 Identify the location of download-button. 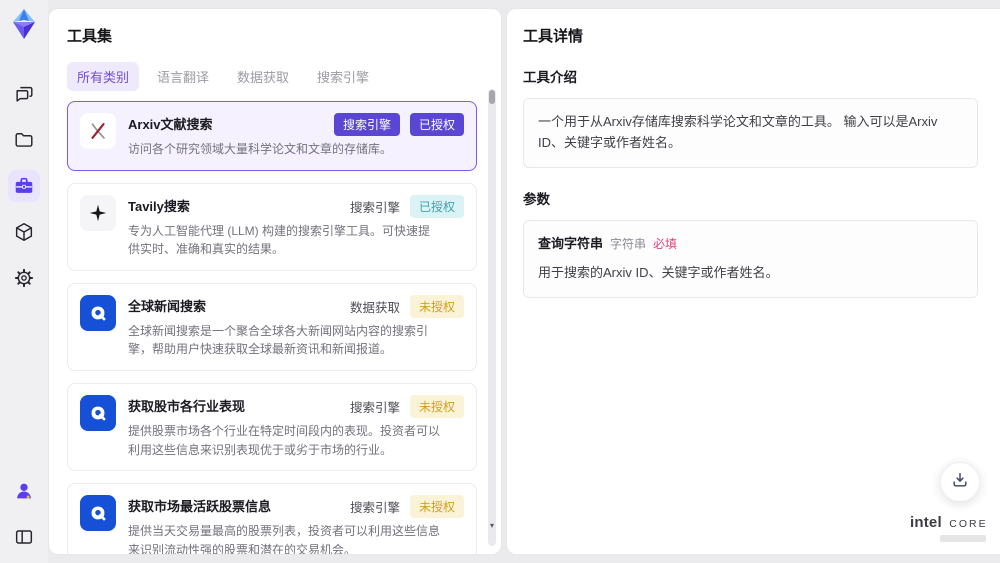
(960, 482).